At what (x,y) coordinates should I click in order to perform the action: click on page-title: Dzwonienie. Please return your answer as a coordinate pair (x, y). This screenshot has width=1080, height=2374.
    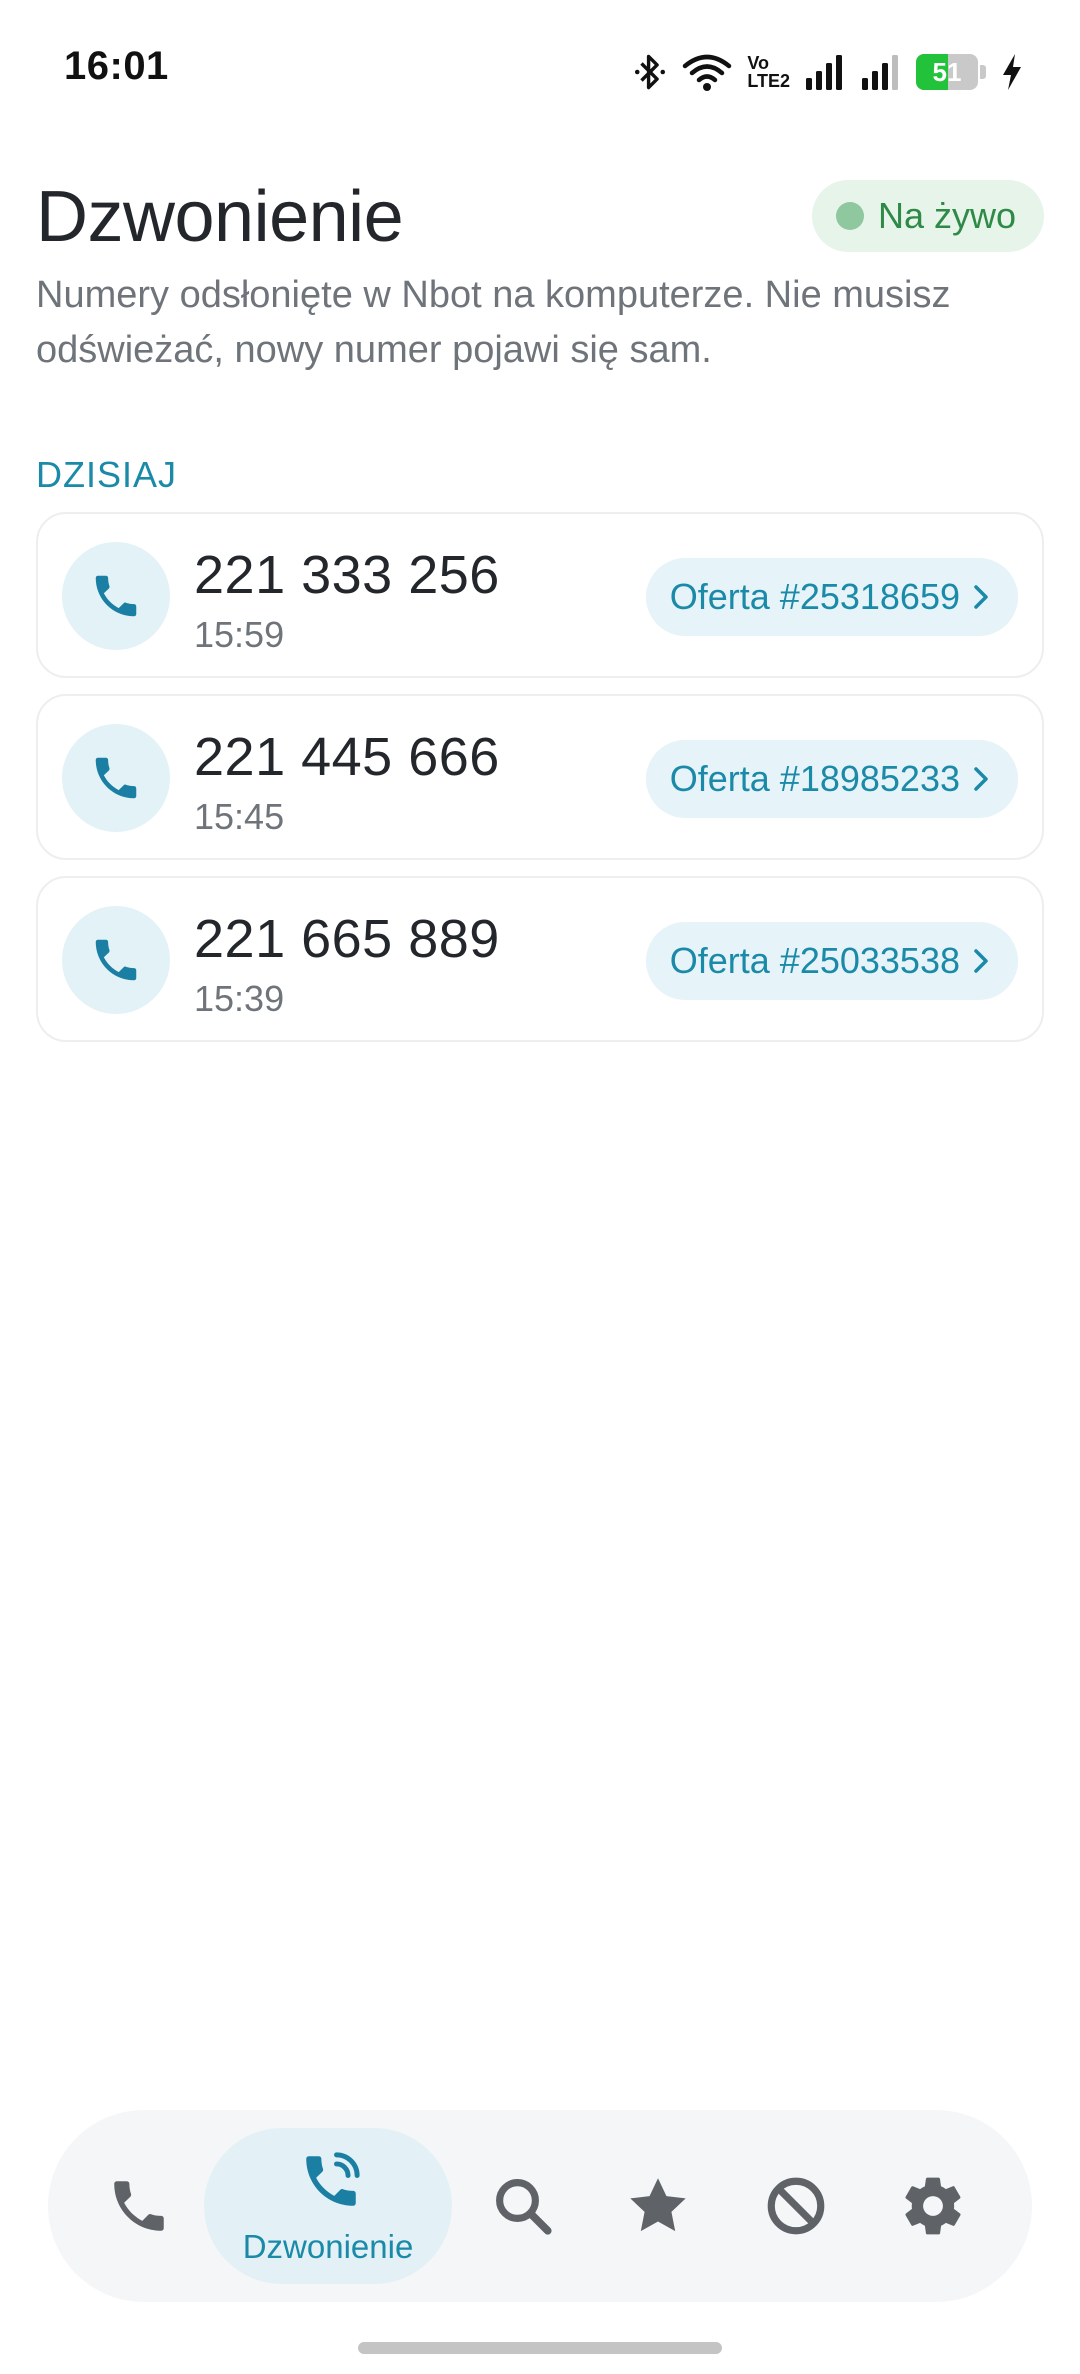
    Looking at the image, I should click on (220, 217).